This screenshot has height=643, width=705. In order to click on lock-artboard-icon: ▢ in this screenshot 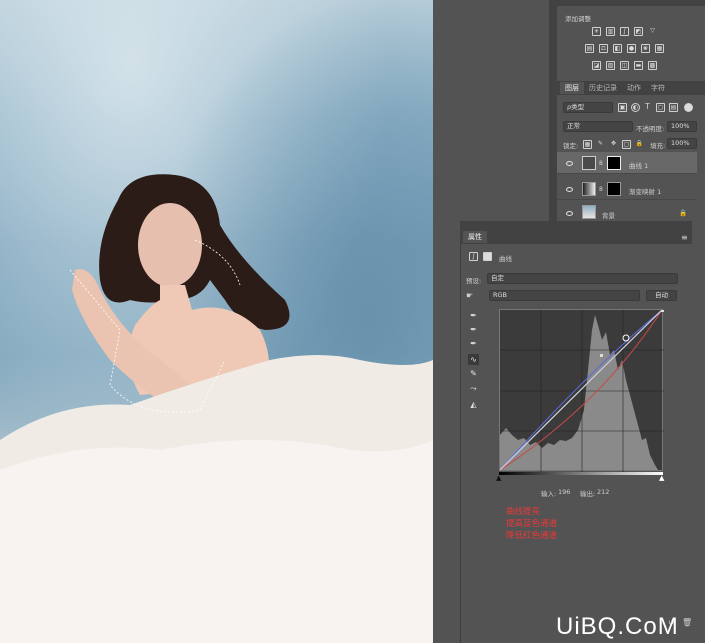, I will do `click(626, 144)`.